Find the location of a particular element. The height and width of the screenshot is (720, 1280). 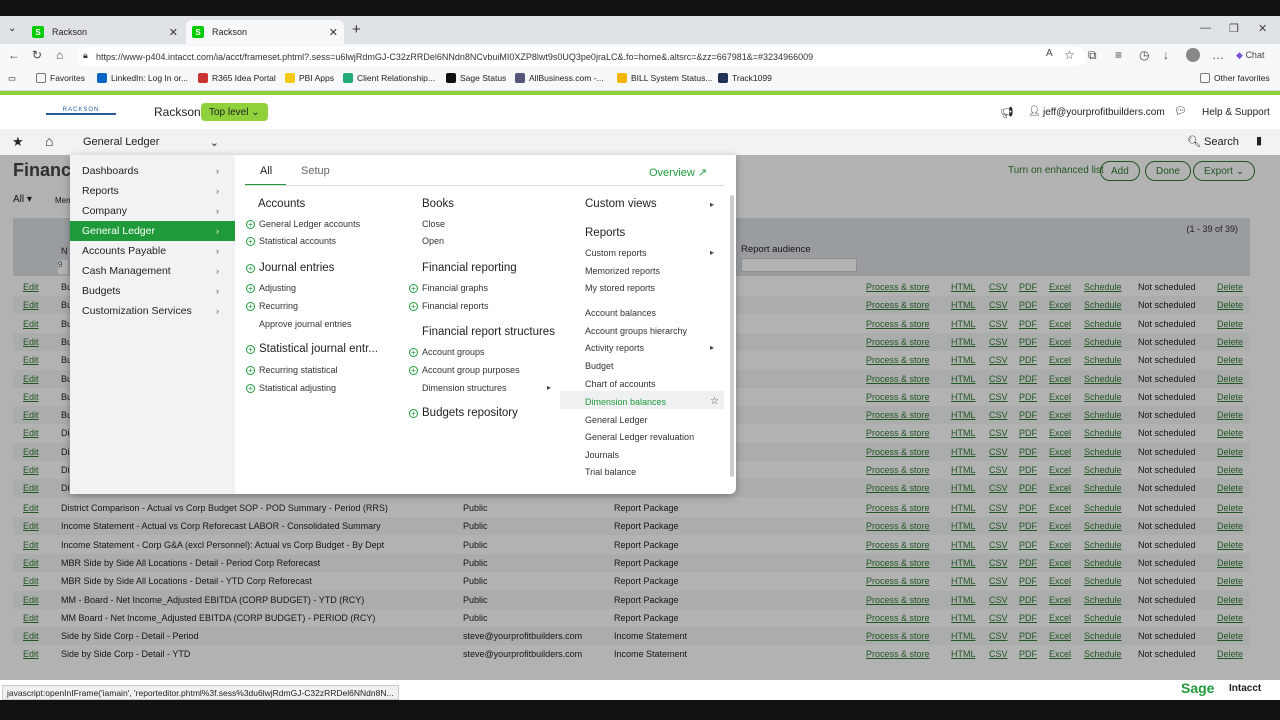

user-email: jeff@yourprofitbuilders.com is located at coordinates (1104, 112).